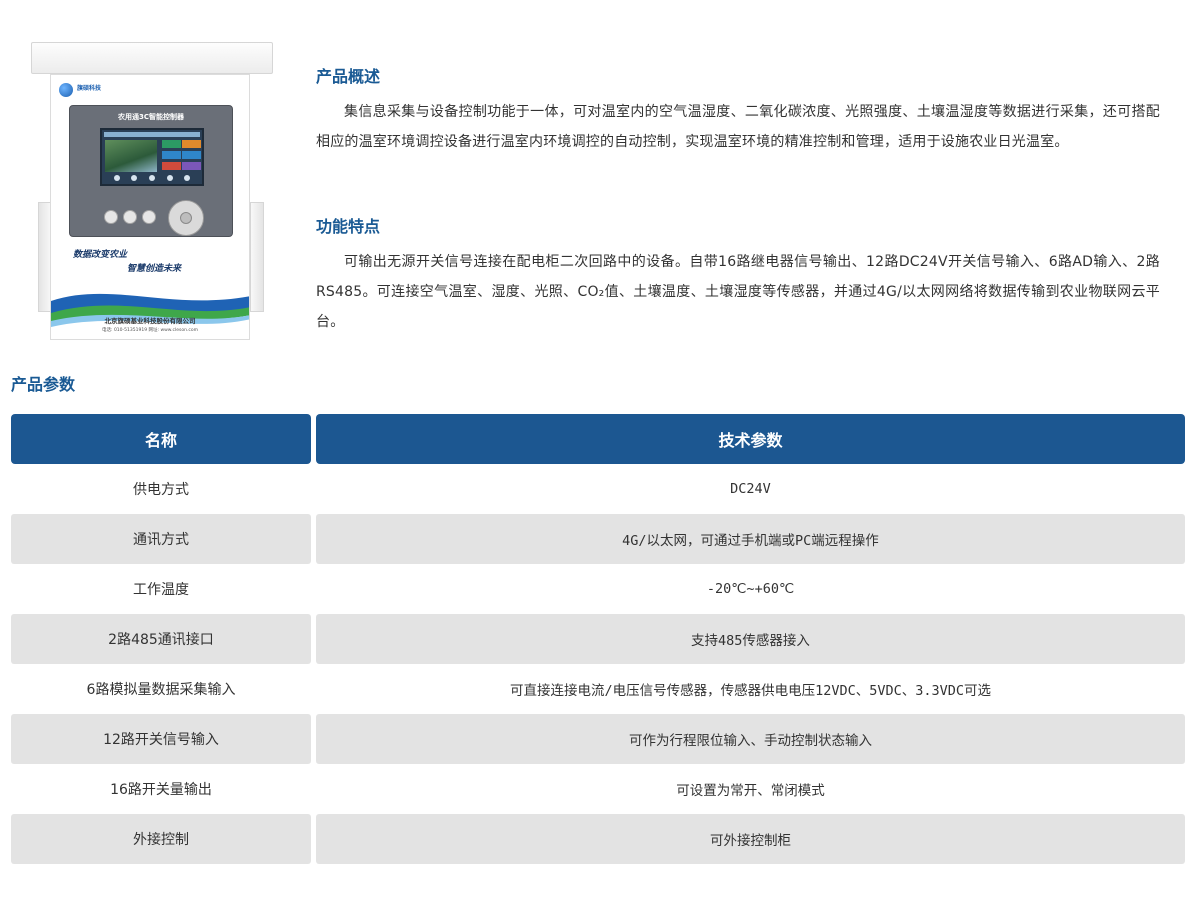 Image resolution: width=1200 pixels, height=898 pixels. Describe the element at coordinates (43, 384) in the screenshot. I see `params-title: 产品参数` at that location.